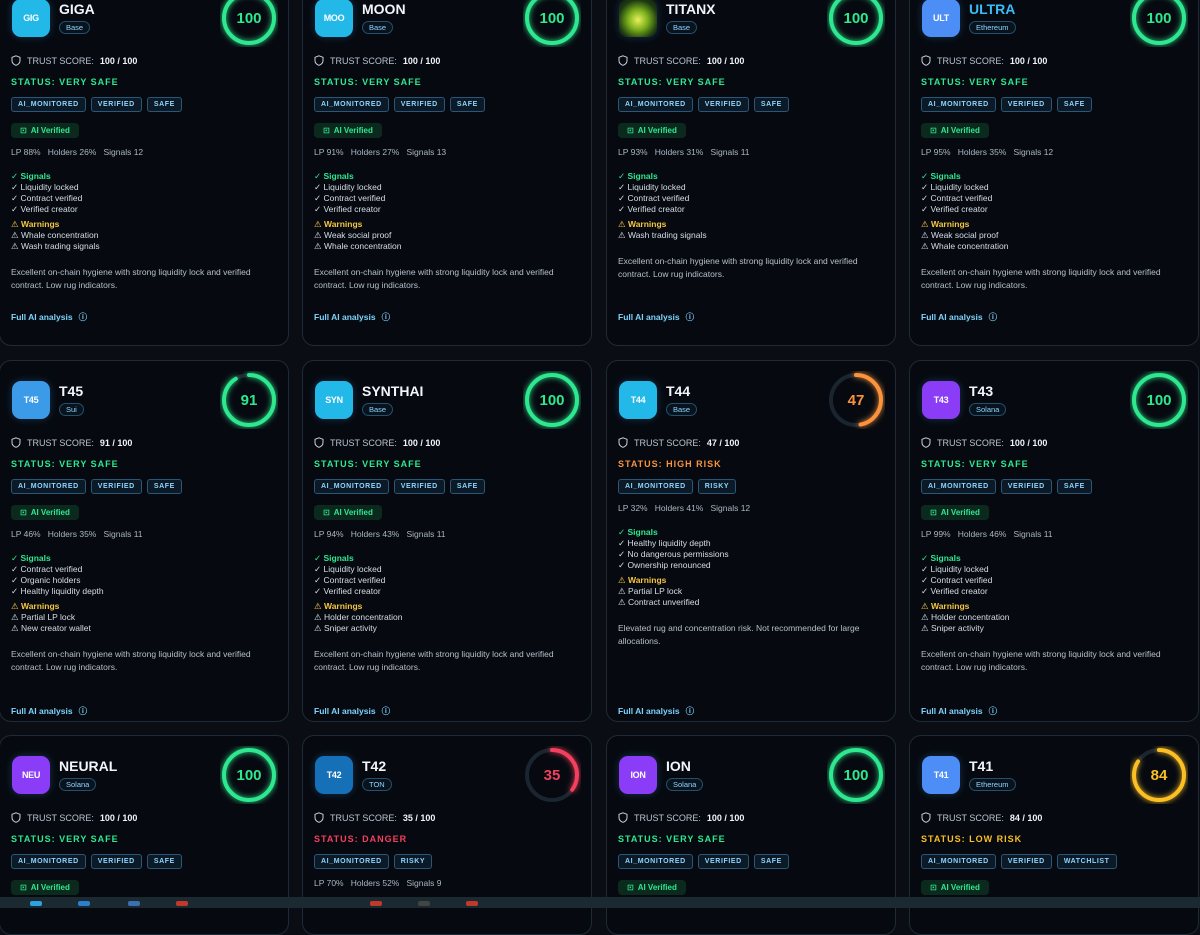  I want to click on trust-score-line: TRUST SCORE: 47 / 100, so click(678, 442).